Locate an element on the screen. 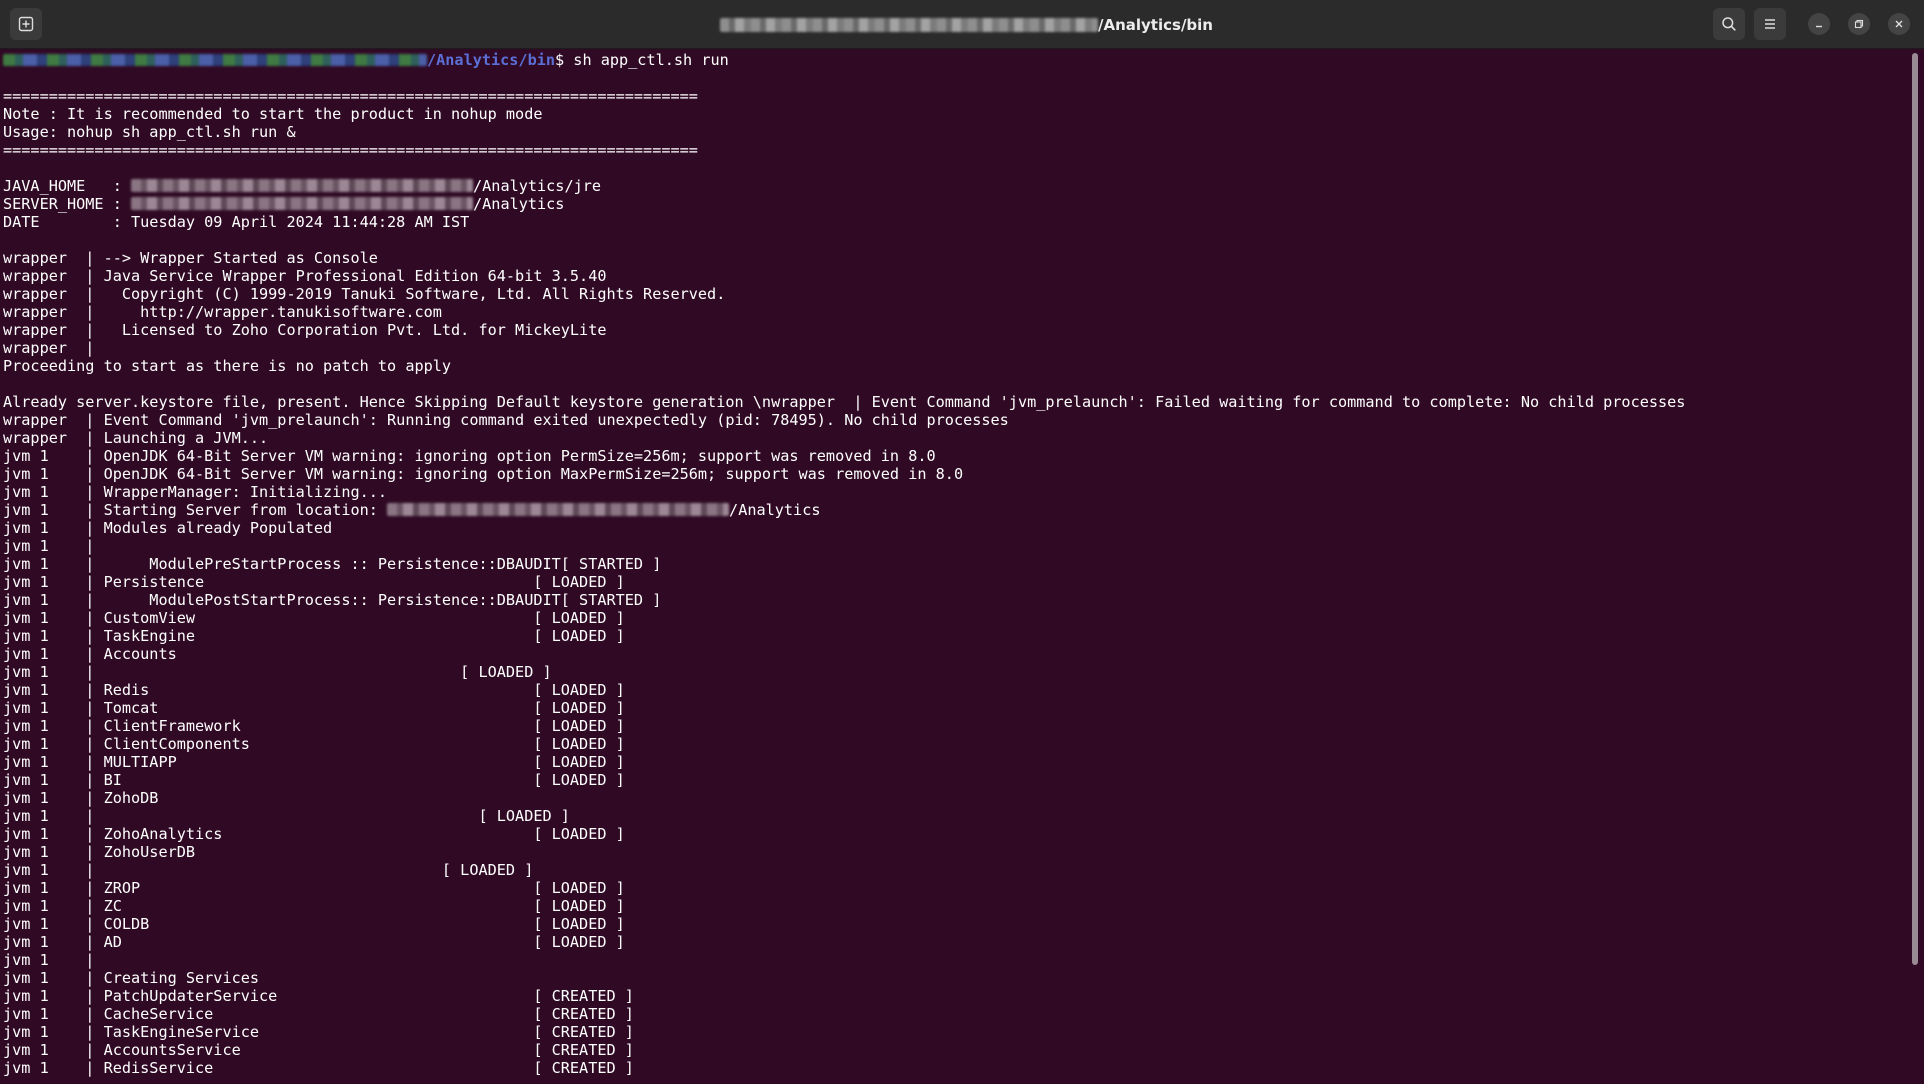  terminal-line: jvm 1 | BI [ LOADED ] is located at coordinates (844, 780).